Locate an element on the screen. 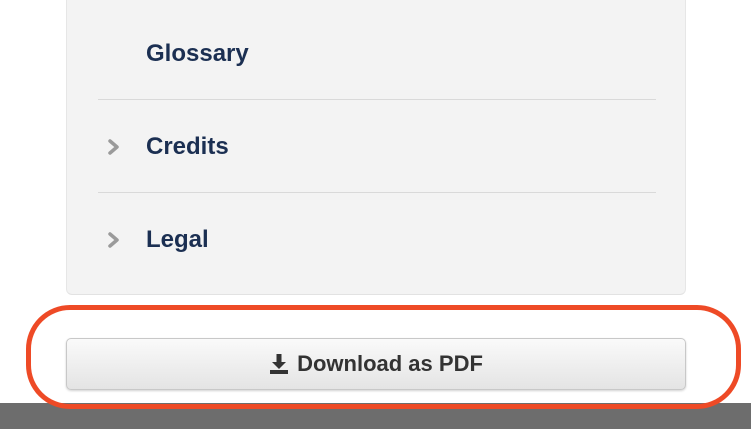  page-footer-bar is located at coordinates (375, 416).